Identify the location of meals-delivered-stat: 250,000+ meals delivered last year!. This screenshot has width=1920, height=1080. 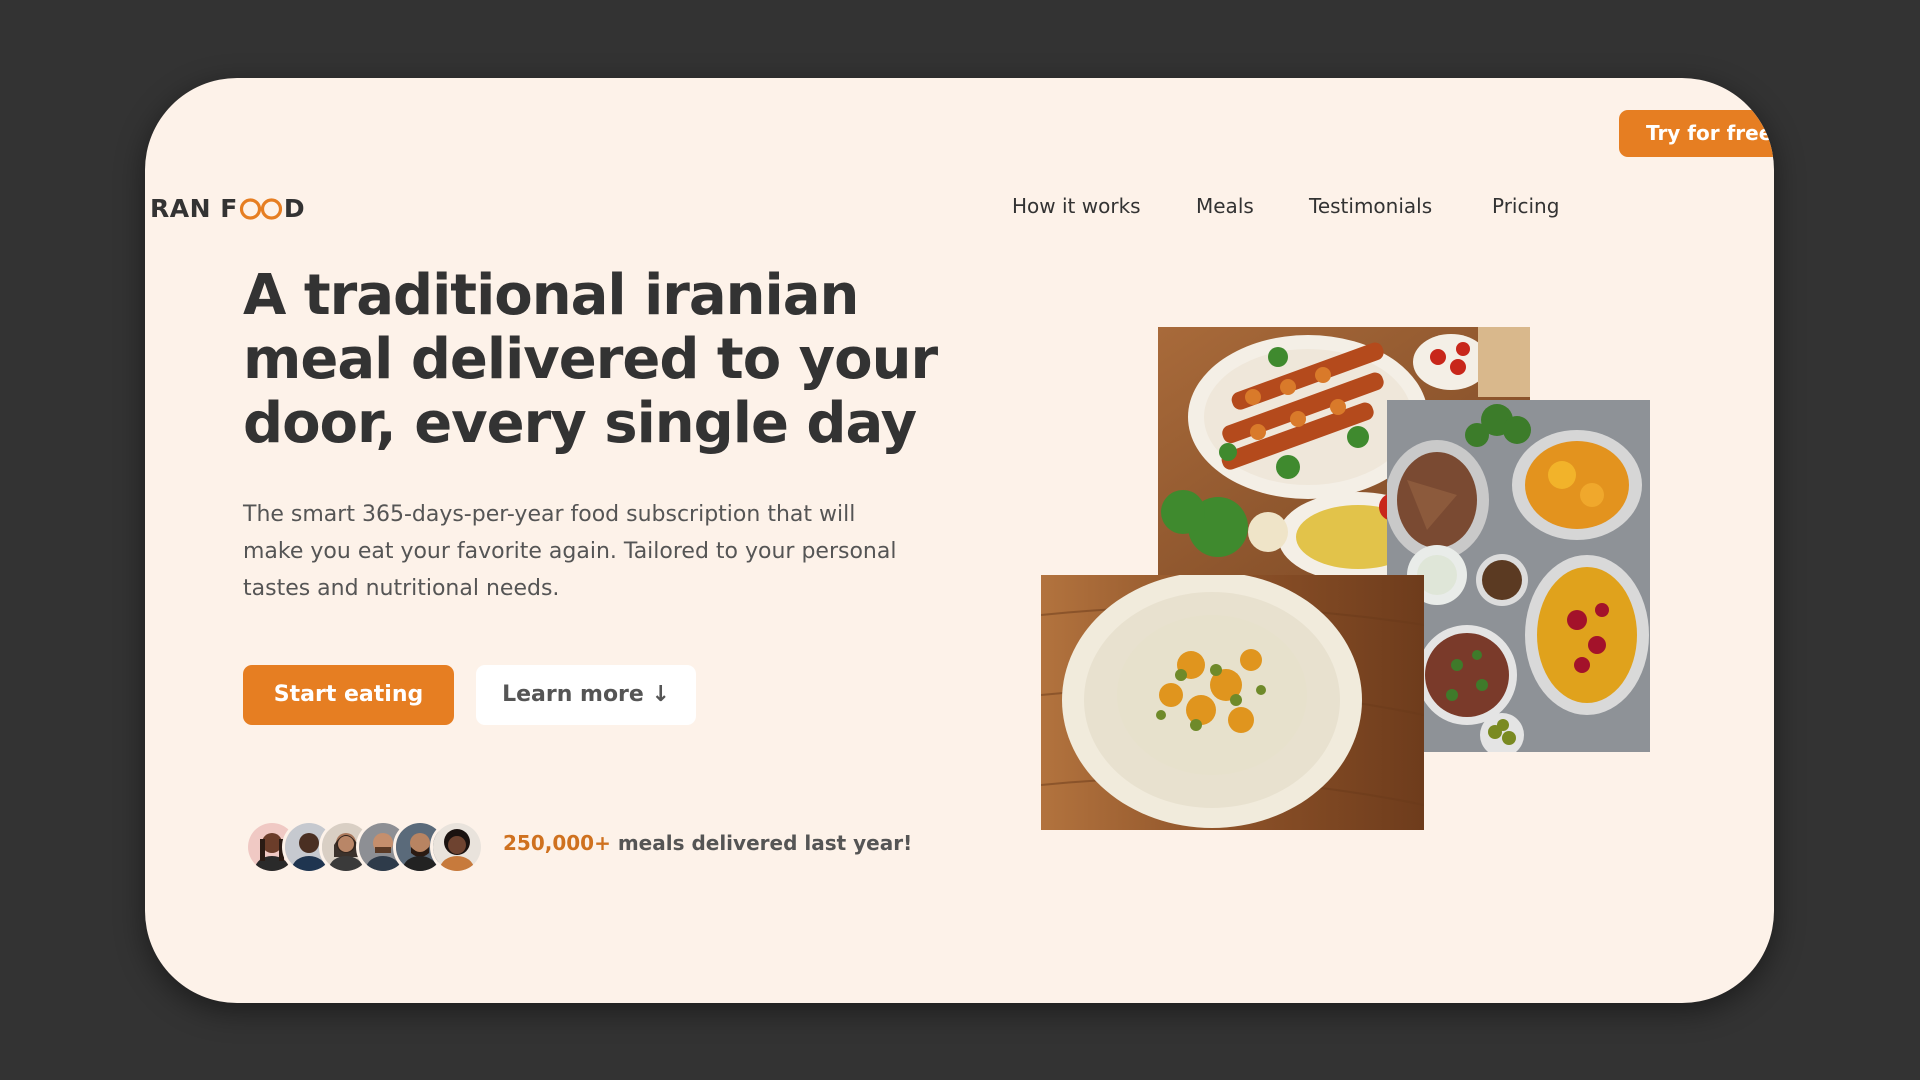
(707, 843).